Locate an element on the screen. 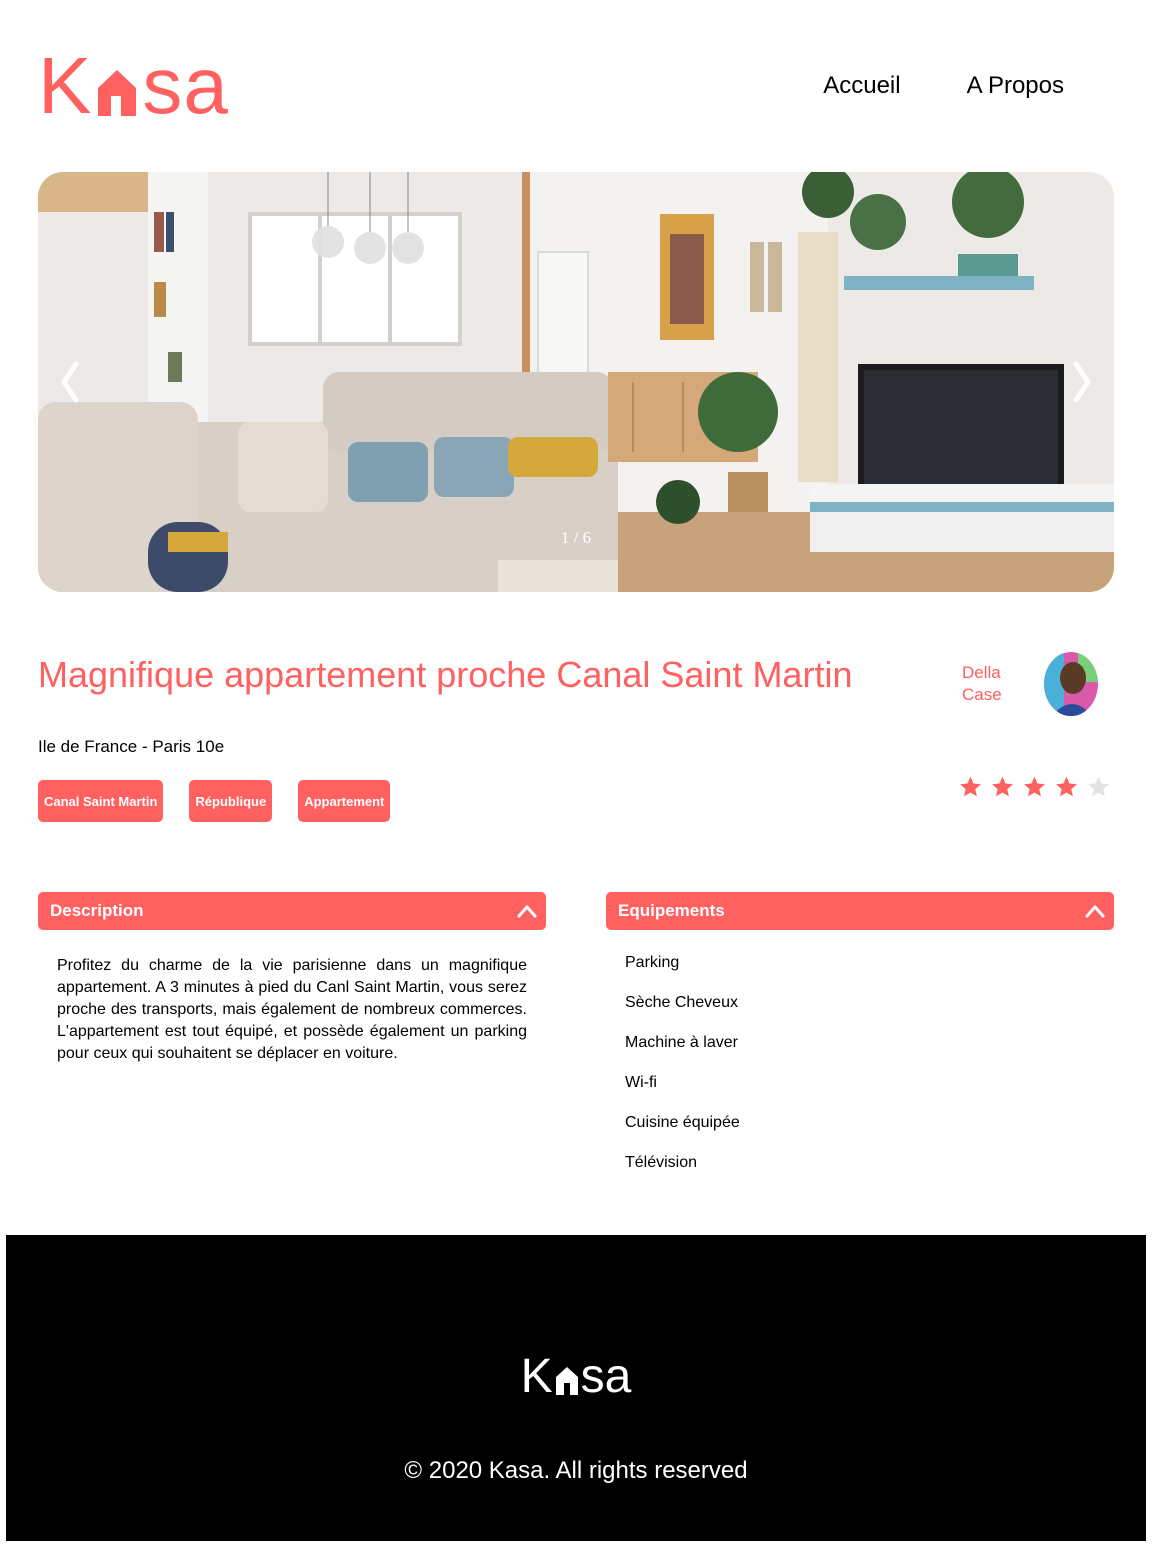 The width and height of the screenshot is (1152, 1549). equipment-item: Parking is located at coordinates (652, 962).